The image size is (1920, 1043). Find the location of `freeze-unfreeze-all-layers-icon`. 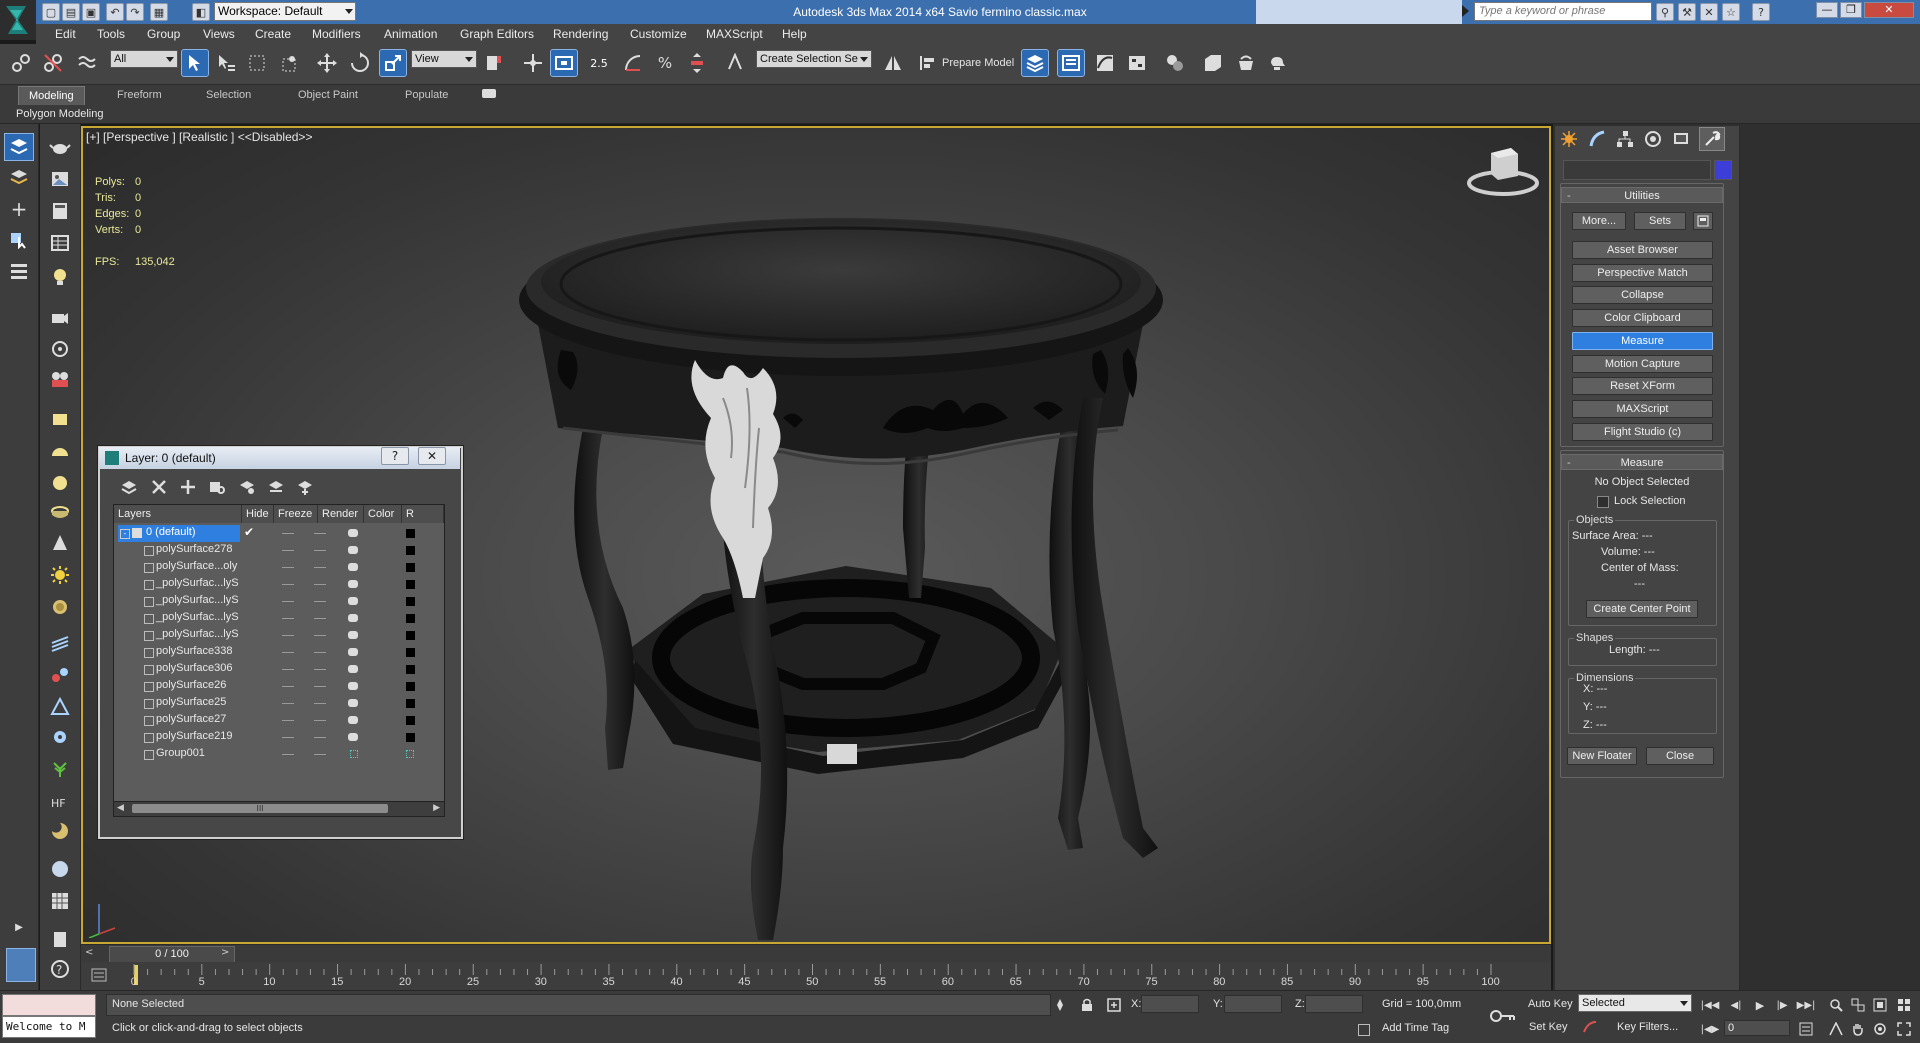

freeze-unfreeze-all-layers-icon is located at coordinates (305, 488).